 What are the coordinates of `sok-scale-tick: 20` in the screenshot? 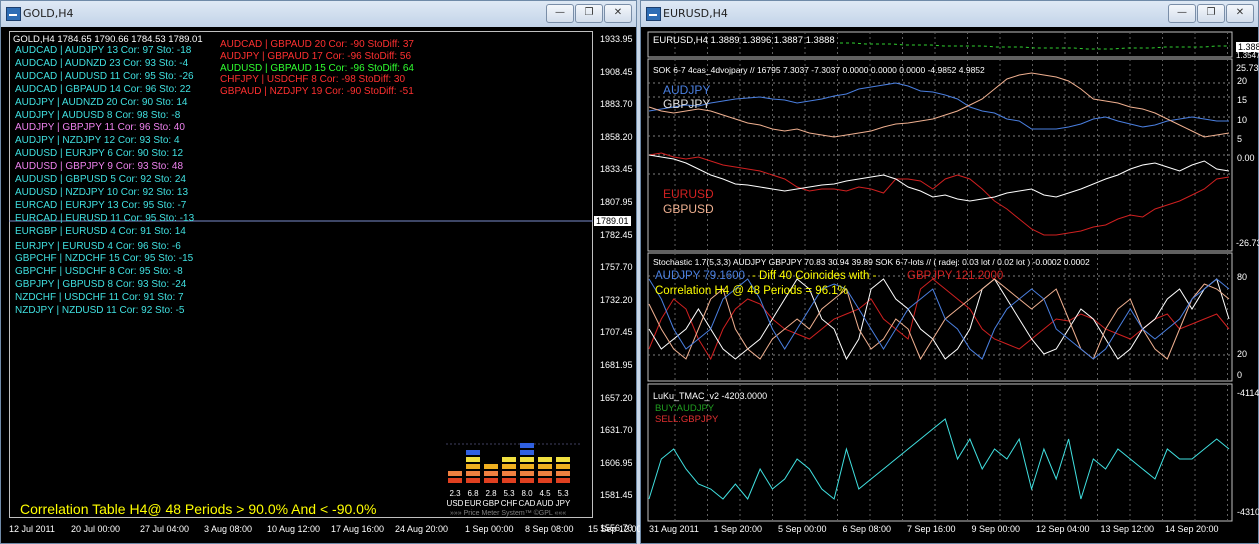 It's located at (1242, 81).